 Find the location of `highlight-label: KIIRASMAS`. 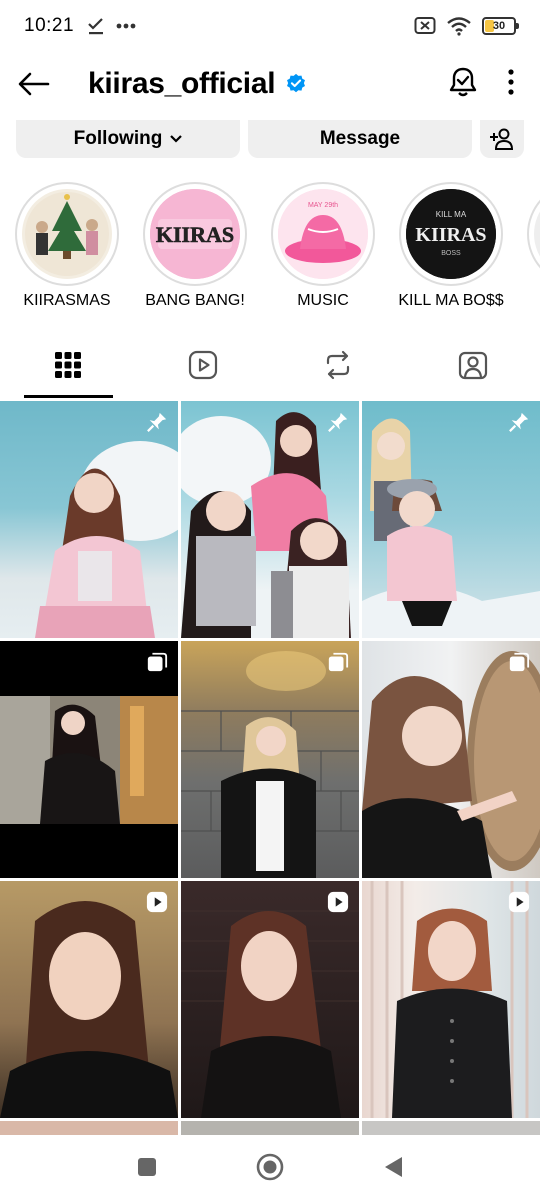

highlight-label: KIIRASMAS is located at coordinates (67, 300).